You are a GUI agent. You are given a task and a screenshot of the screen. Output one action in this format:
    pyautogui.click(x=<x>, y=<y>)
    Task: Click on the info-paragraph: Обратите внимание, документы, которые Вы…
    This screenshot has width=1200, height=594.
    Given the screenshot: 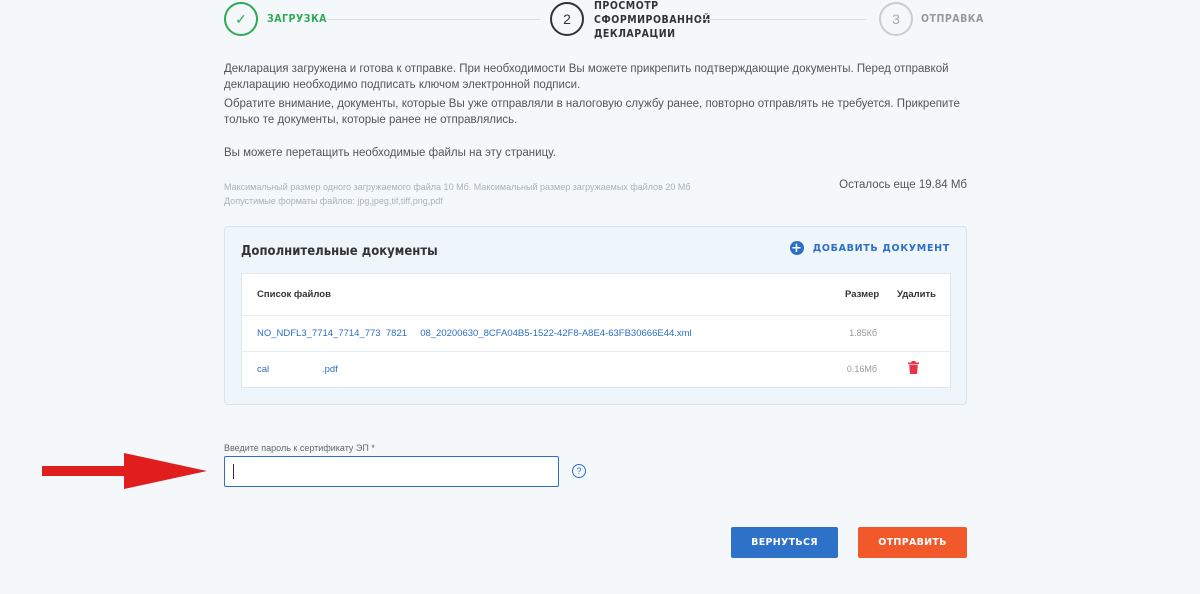 What is the action you would take?
    pyautogui.click(x=592, y=112)
    